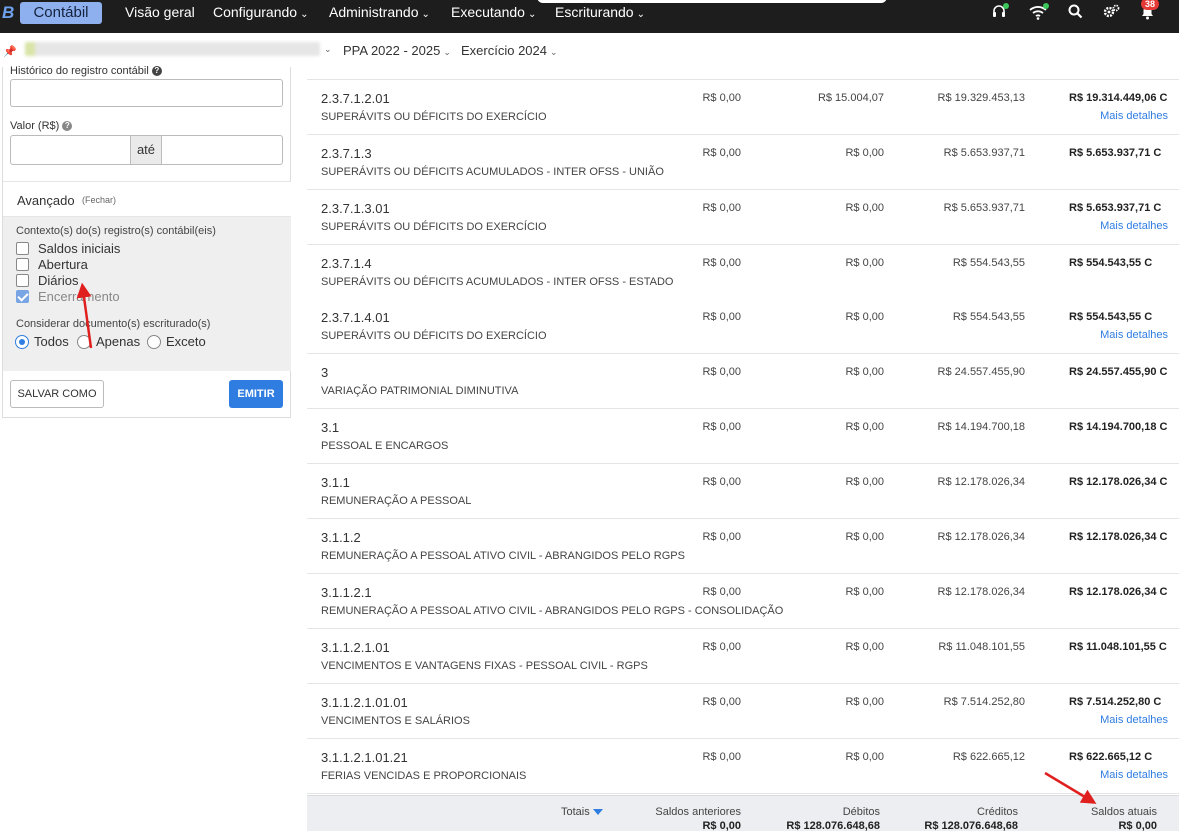 The height and width of the screenshot is (831, 1179). What do you see at coordinates (256, 394) in the screenshot?
I see `emit-button: EMITIR` at bounding box center [256, 394].